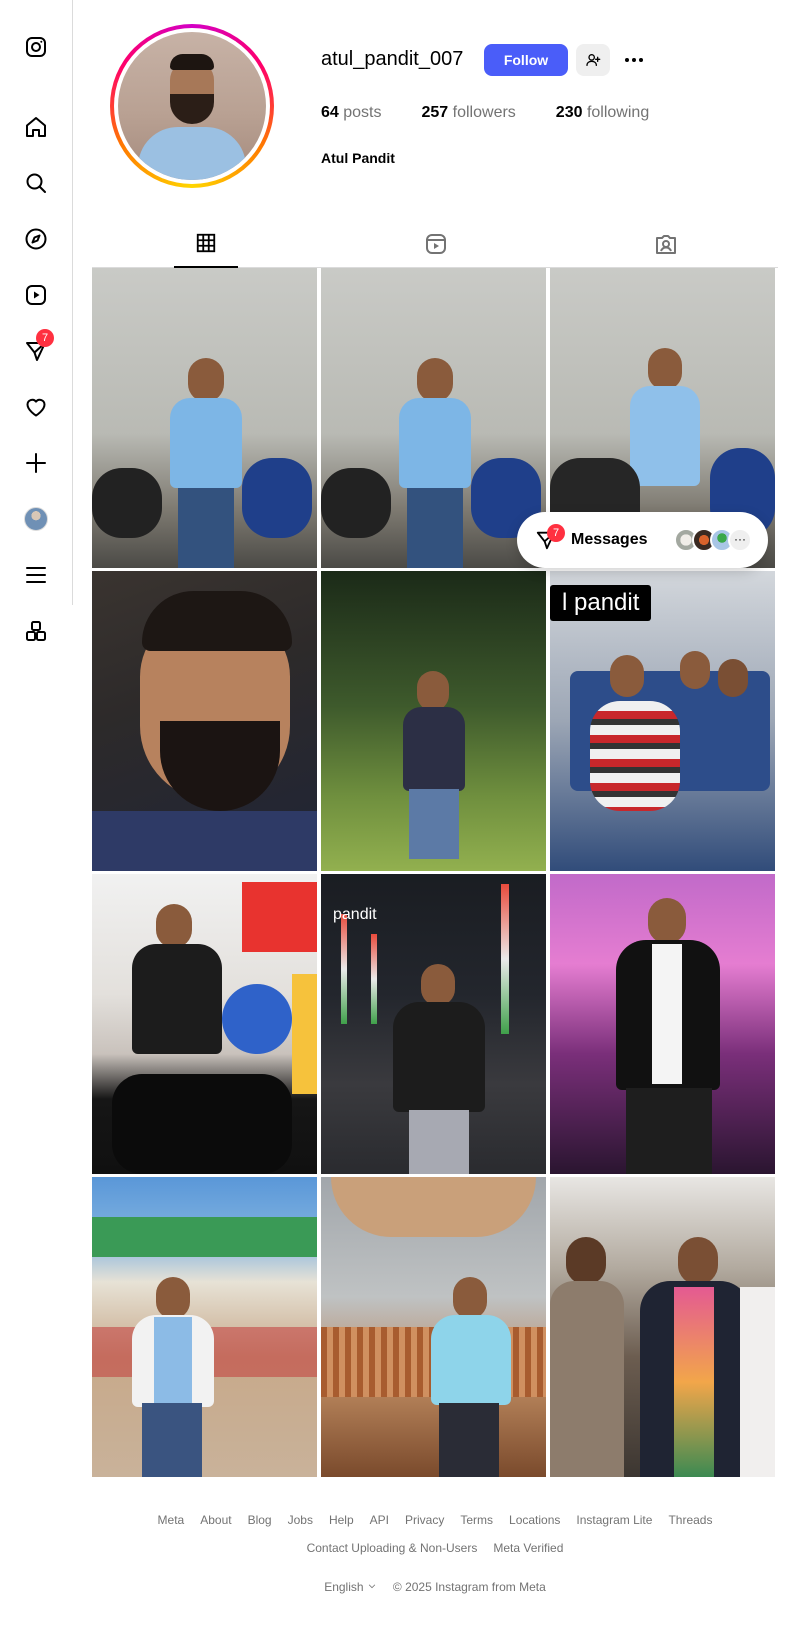 Image resolution: width=800 pixels, height=1645 pixels. Describe the element at coordinates (469, 1587) in the screenshot. I see `copyright: © 2025 Instagram from Meta` at that location.